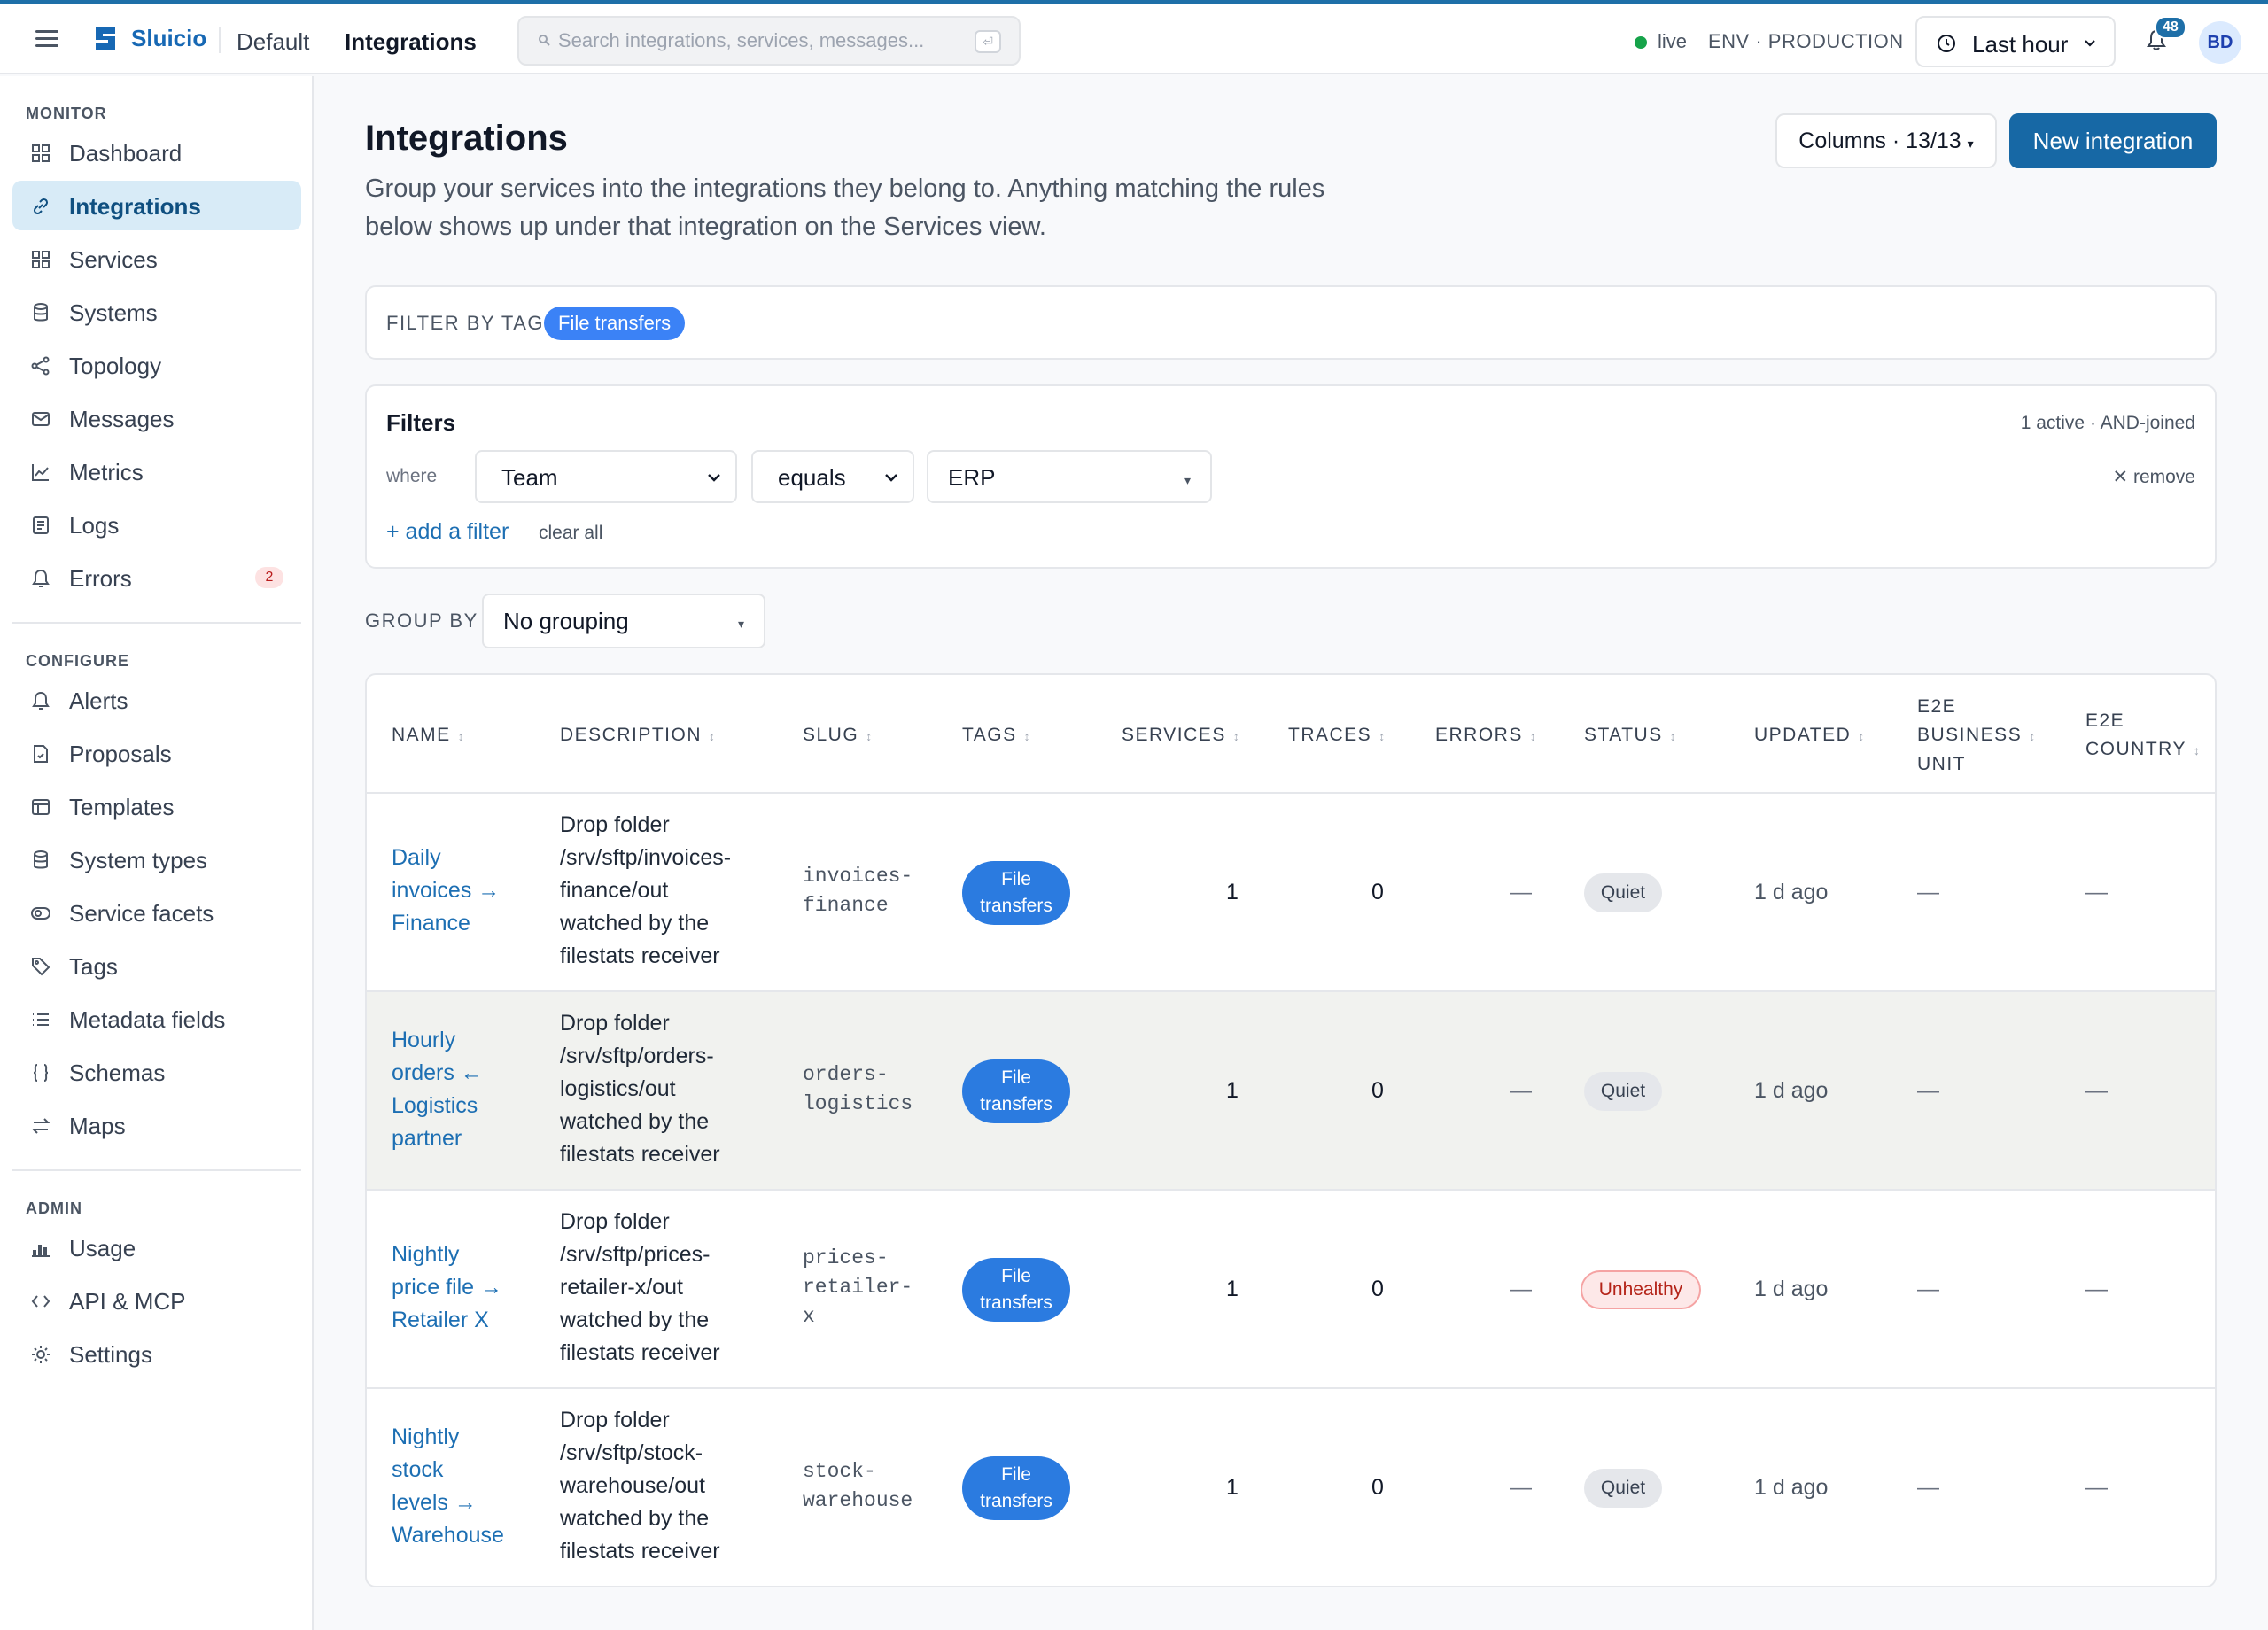 Image resolution: width=2268 pixels, height=1630 pixels. Describe the element at coordinates (156, 700) in the screenshot. I see `sidebar-item-alerts: Alerts` at that location.